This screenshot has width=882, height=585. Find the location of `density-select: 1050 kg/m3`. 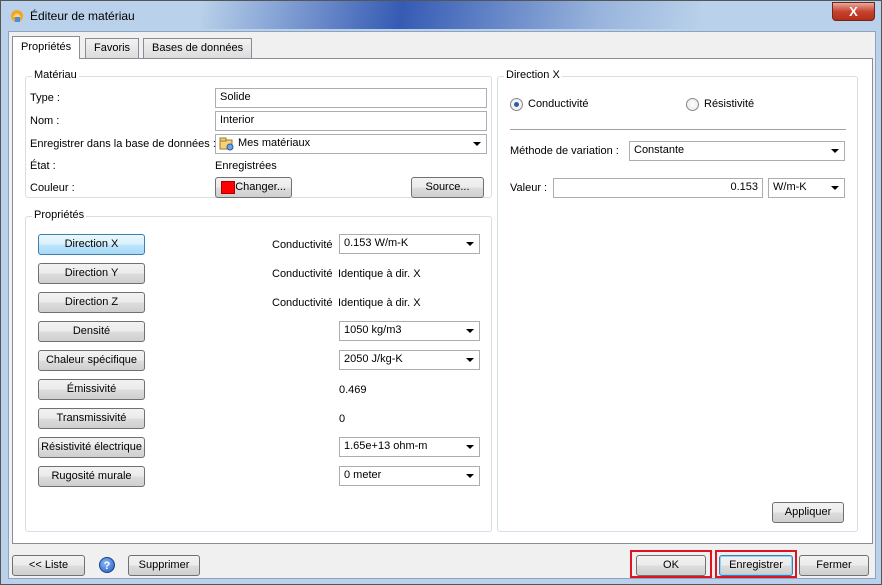

density-select: 1050 kg/m3 is located at coordinates (409, 331).